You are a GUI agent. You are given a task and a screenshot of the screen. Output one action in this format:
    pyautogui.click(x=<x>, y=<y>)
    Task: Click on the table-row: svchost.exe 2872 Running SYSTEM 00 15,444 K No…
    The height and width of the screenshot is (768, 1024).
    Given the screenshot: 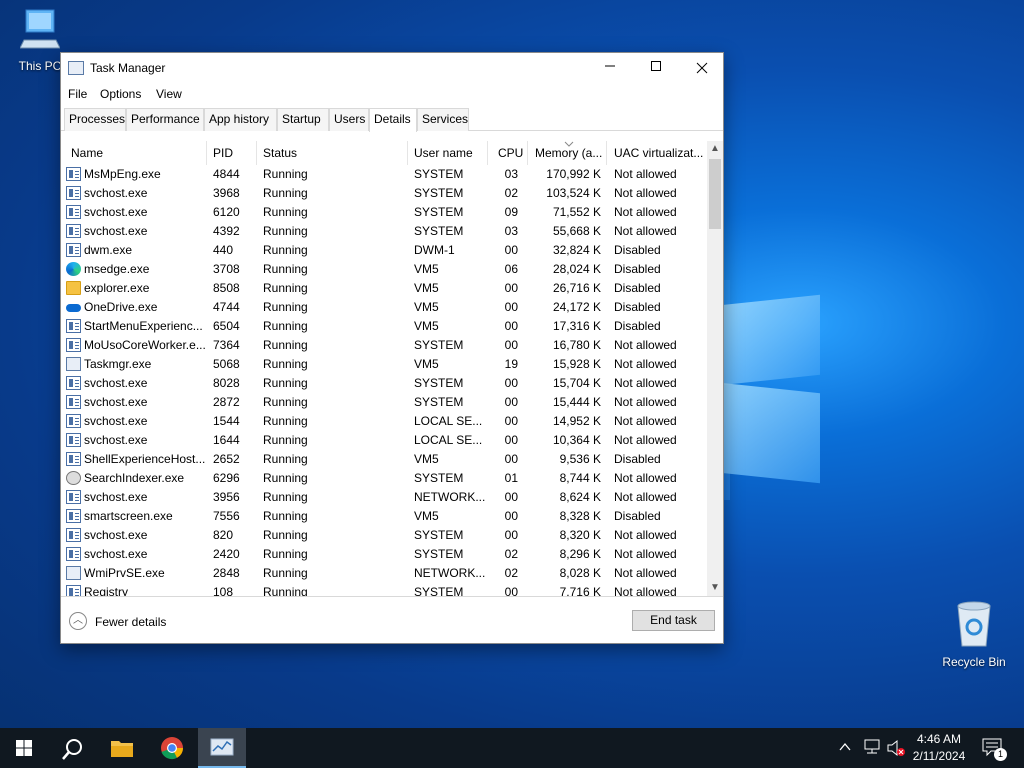 What is the action you would take?
    pyautogui.click(x=384, y=402)
    